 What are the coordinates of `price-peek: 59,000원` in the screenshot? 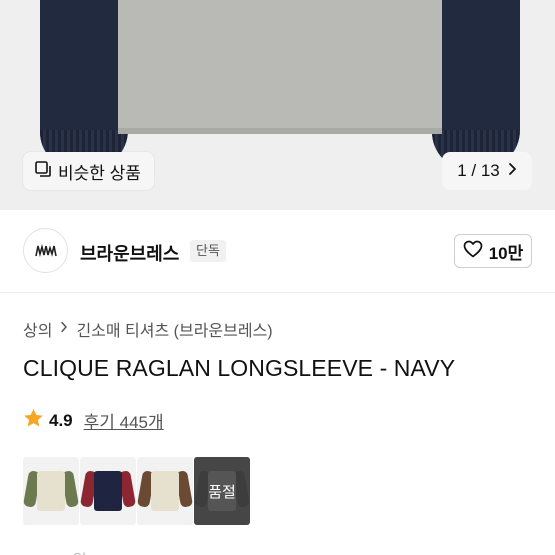 It's located at (55, 551).